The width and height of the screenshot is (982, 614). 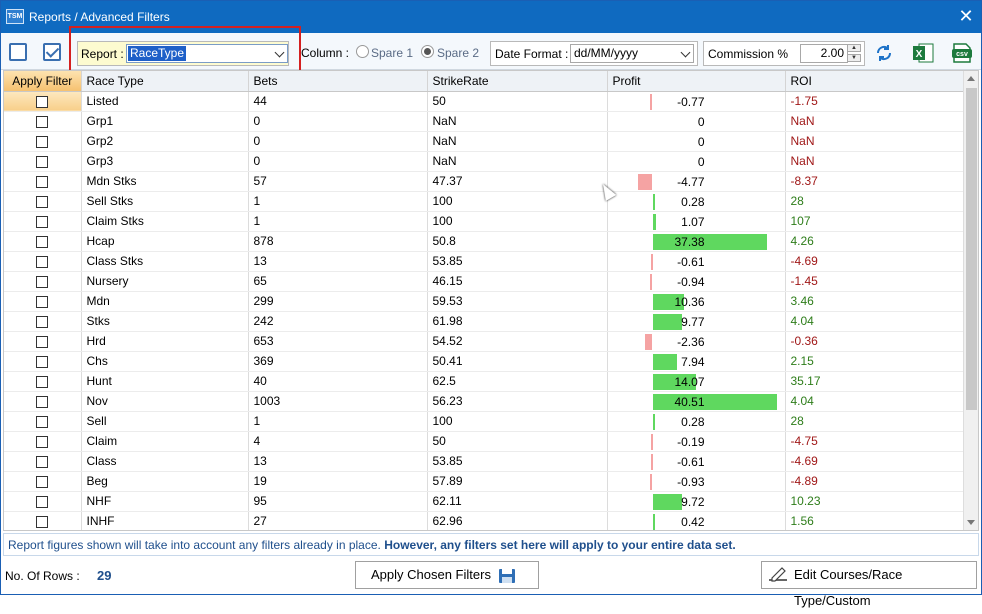 What do you see at coordinates (484, 121) in the screenshot?
I see `table-row: Grp1 0 NaN 0 NaN` at bounding box center [484, 121].